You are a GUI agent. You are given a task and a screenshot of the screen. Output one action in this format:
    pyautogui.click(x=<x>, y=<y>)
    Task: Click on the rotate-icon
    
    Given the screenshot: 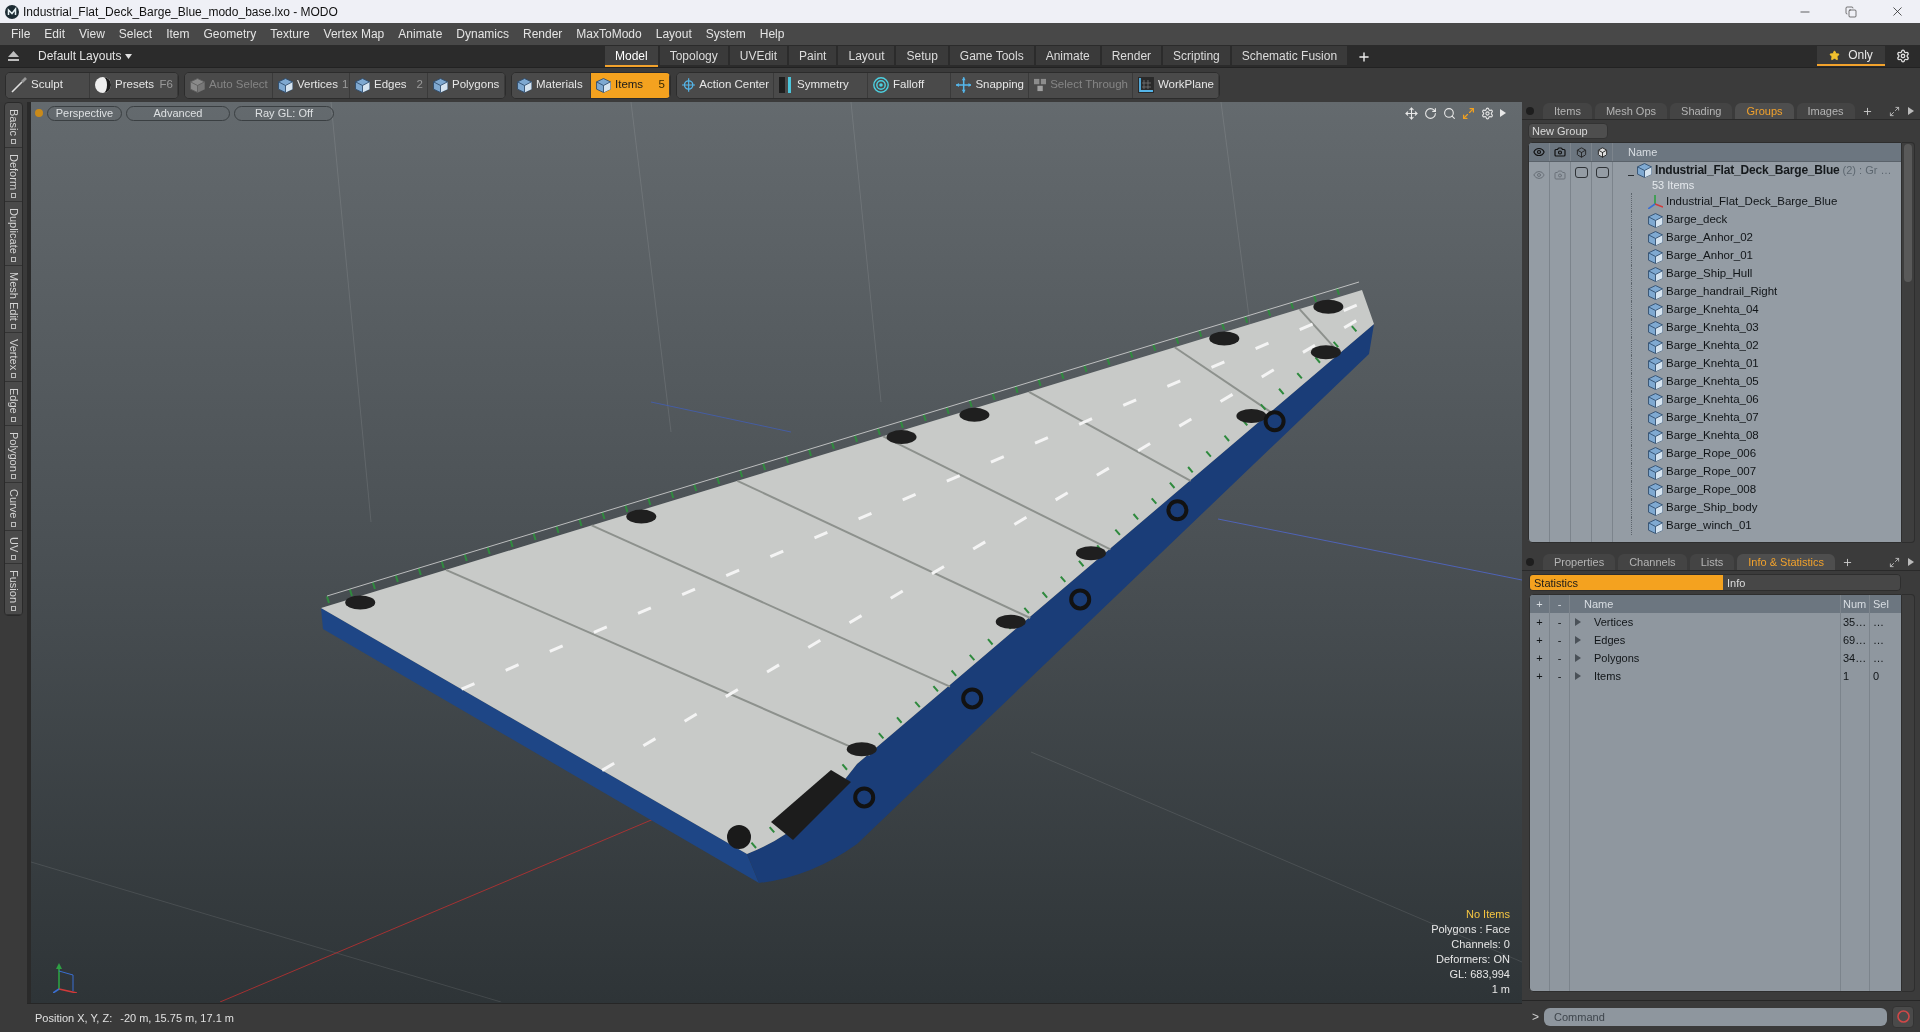 What is the action you would take?
    pyautogui.click(x=1430, y=113)
    